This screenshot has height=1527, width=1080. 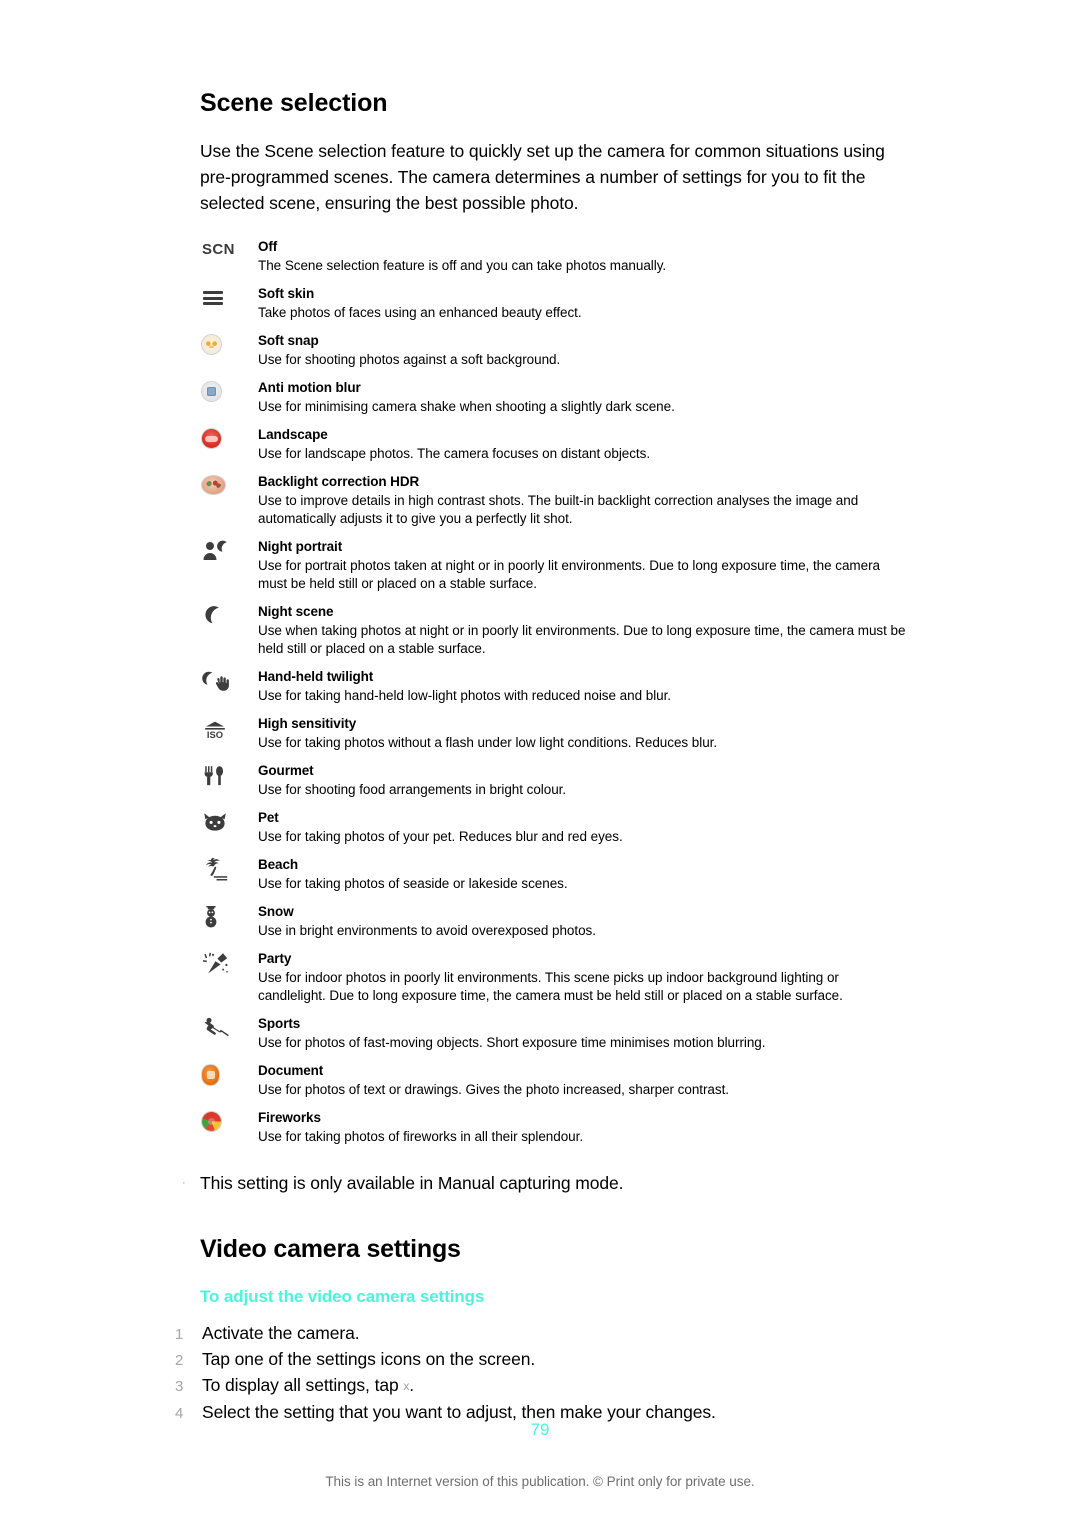 What do you see at coordinates (316, 676) in the screenshot?
I see `scene-title: Hand-held twilight` at bounding box center [316, 676].